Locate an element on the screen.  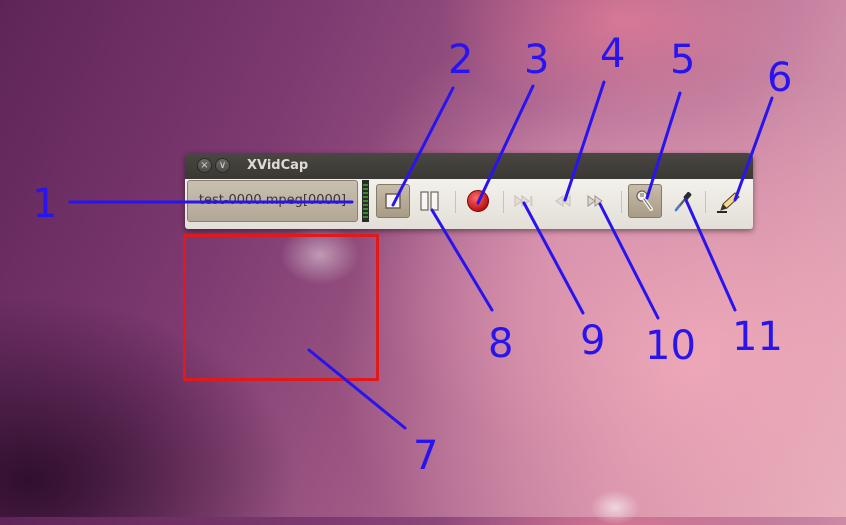
callout-2: 2 is located at coordinates (461, 60).